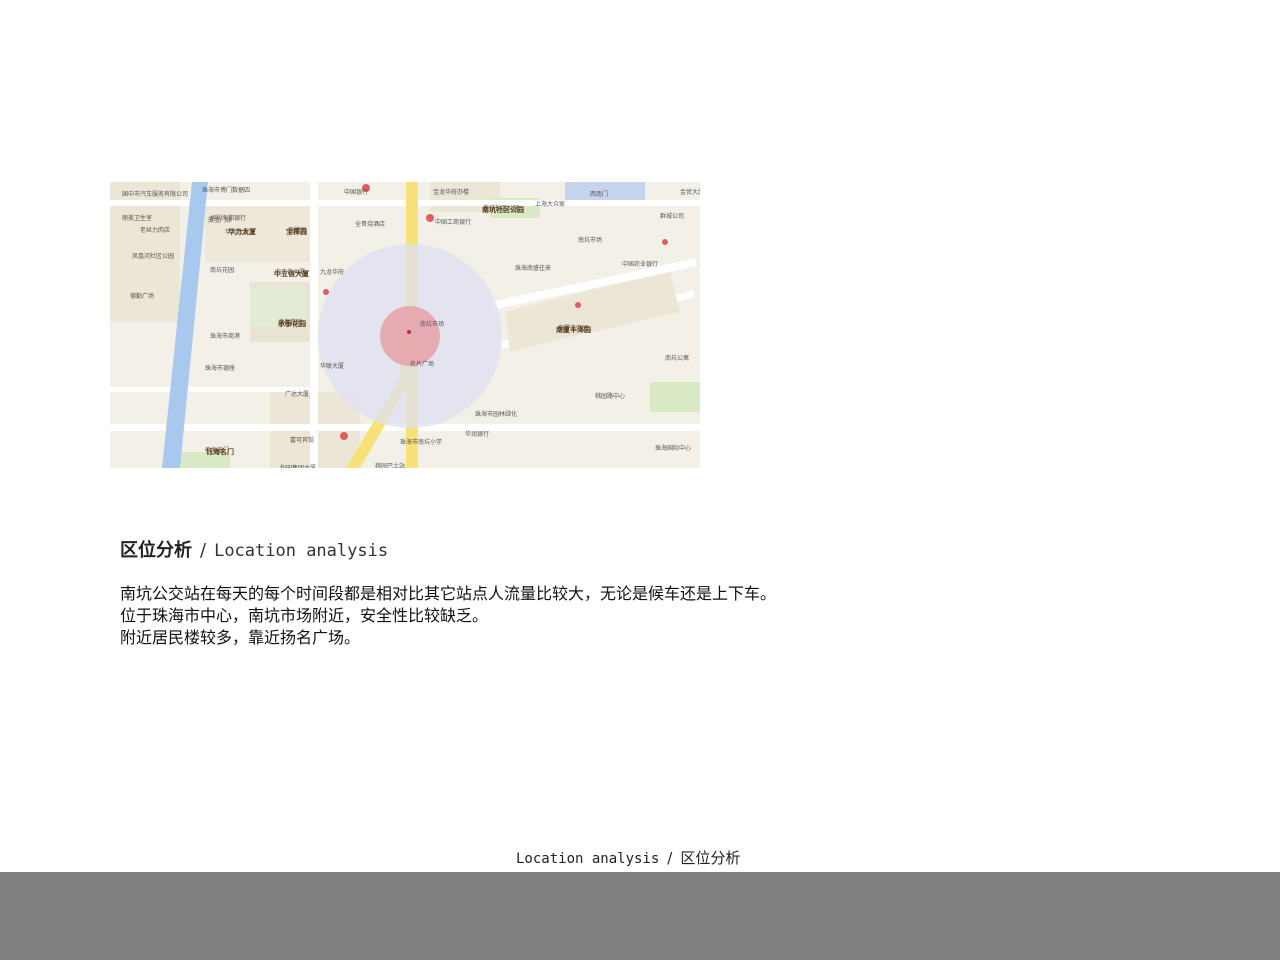  Describe the element at coordinates (304, 615) in the screenshot. I see `description-line-2: 位于珠海市中心，南坑市场附近，安全性比较缺乏。` at that location.